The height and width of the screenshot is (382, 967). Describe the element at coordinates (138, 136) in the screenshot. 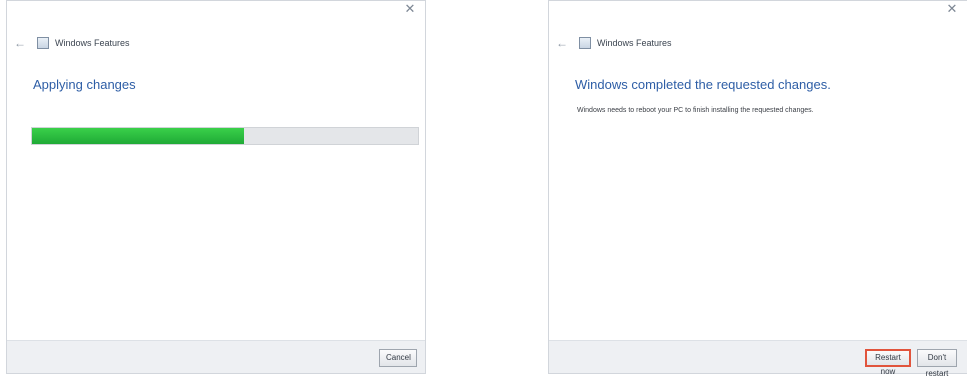

I see `progress-bar-fill` at that location.